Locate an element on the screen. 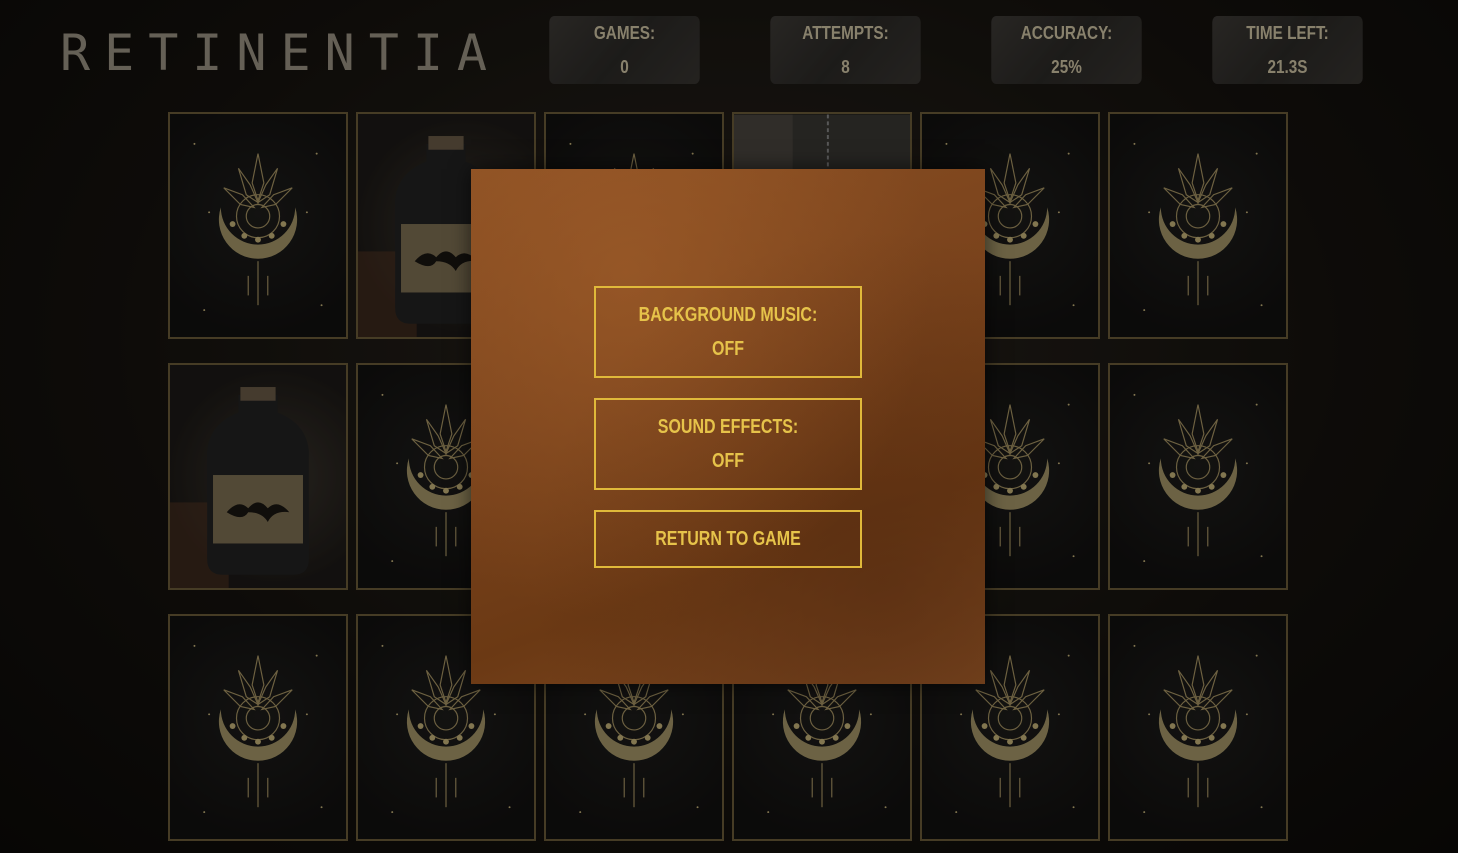  return-to-game-button: Return to Game is located at coordinates (728, 539).